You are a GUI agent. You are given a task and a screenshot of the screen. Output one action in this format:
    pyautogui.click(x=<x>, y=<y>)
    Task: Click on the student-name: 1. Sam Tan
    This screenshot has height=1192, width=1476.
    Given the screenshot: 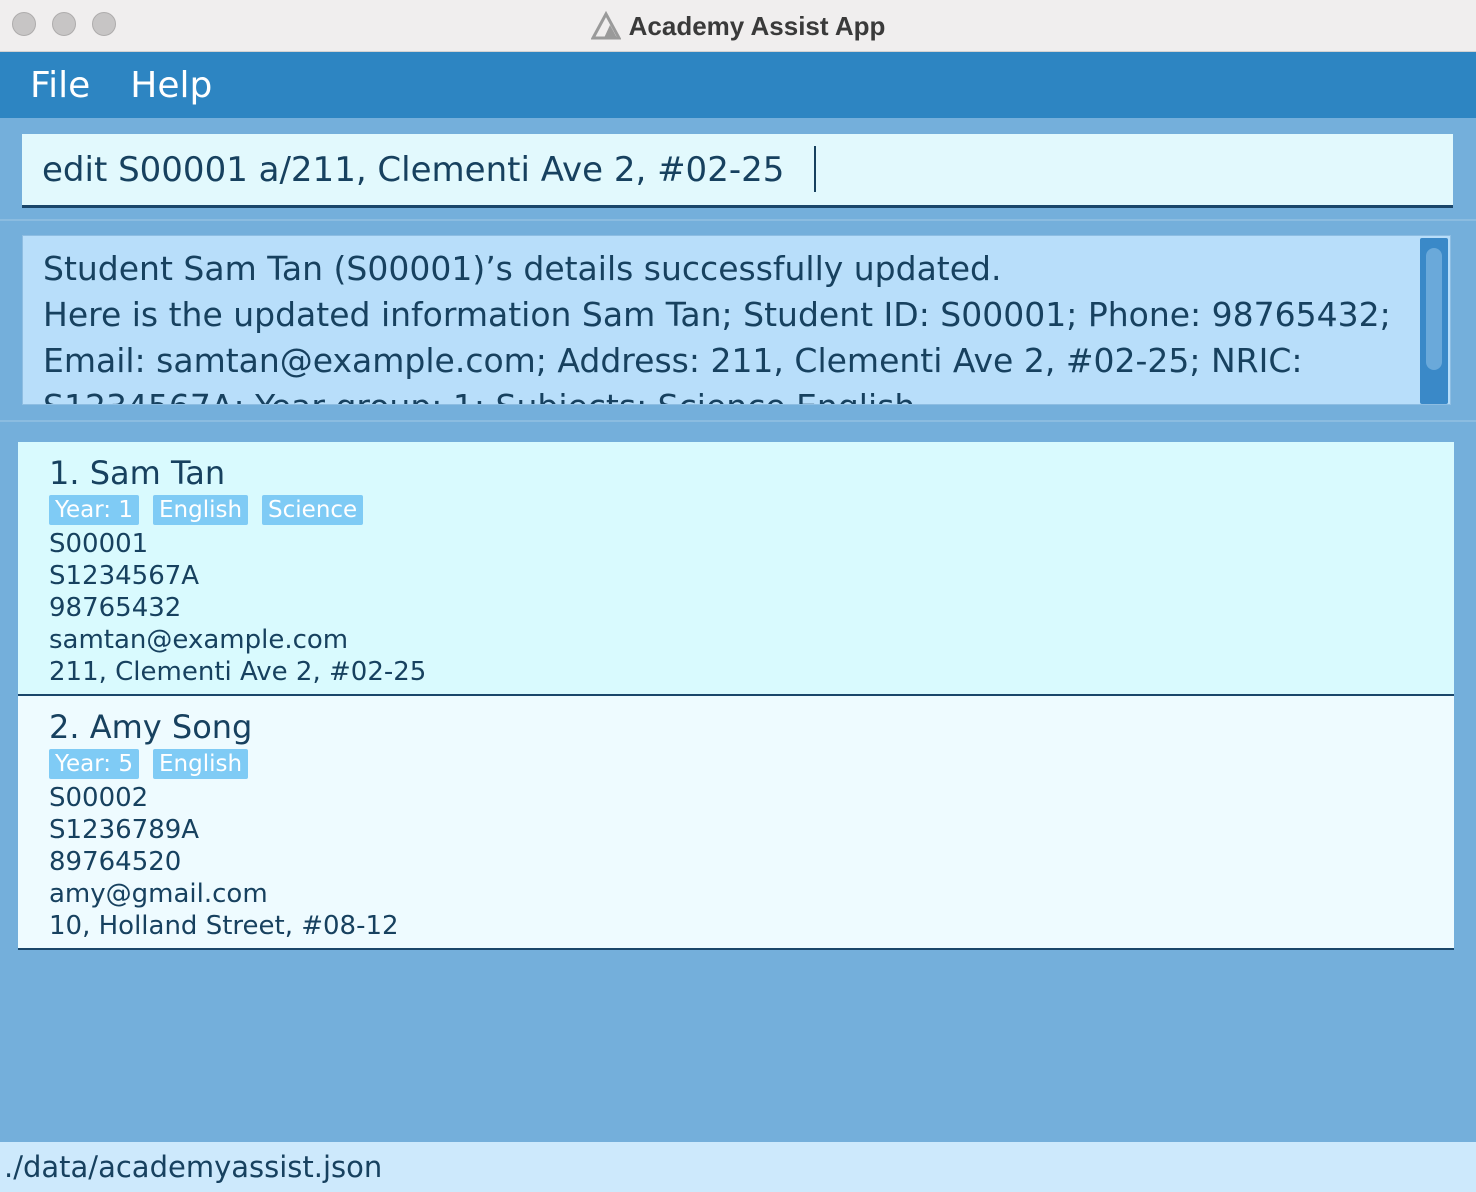 What is the action you would take?
    pyautogui.click(x=137, y=473)
    